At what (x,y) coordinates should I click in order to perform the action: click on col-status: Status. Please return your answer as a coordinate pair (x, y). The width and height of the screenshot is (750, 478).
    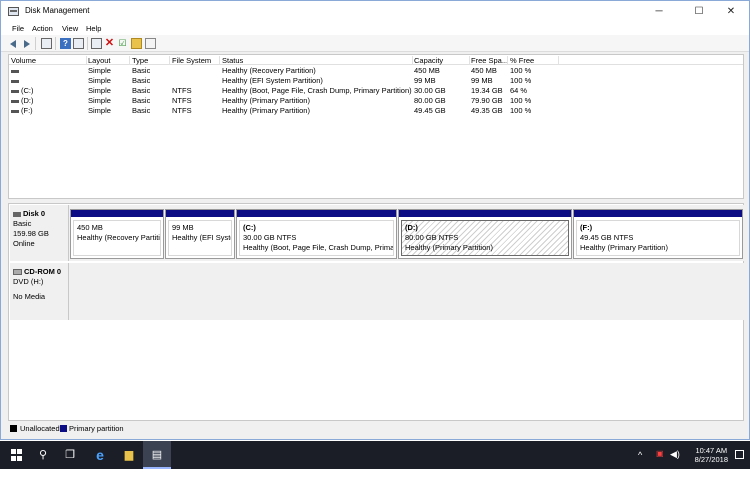
    Looking at the image, I should click on (316, 60).